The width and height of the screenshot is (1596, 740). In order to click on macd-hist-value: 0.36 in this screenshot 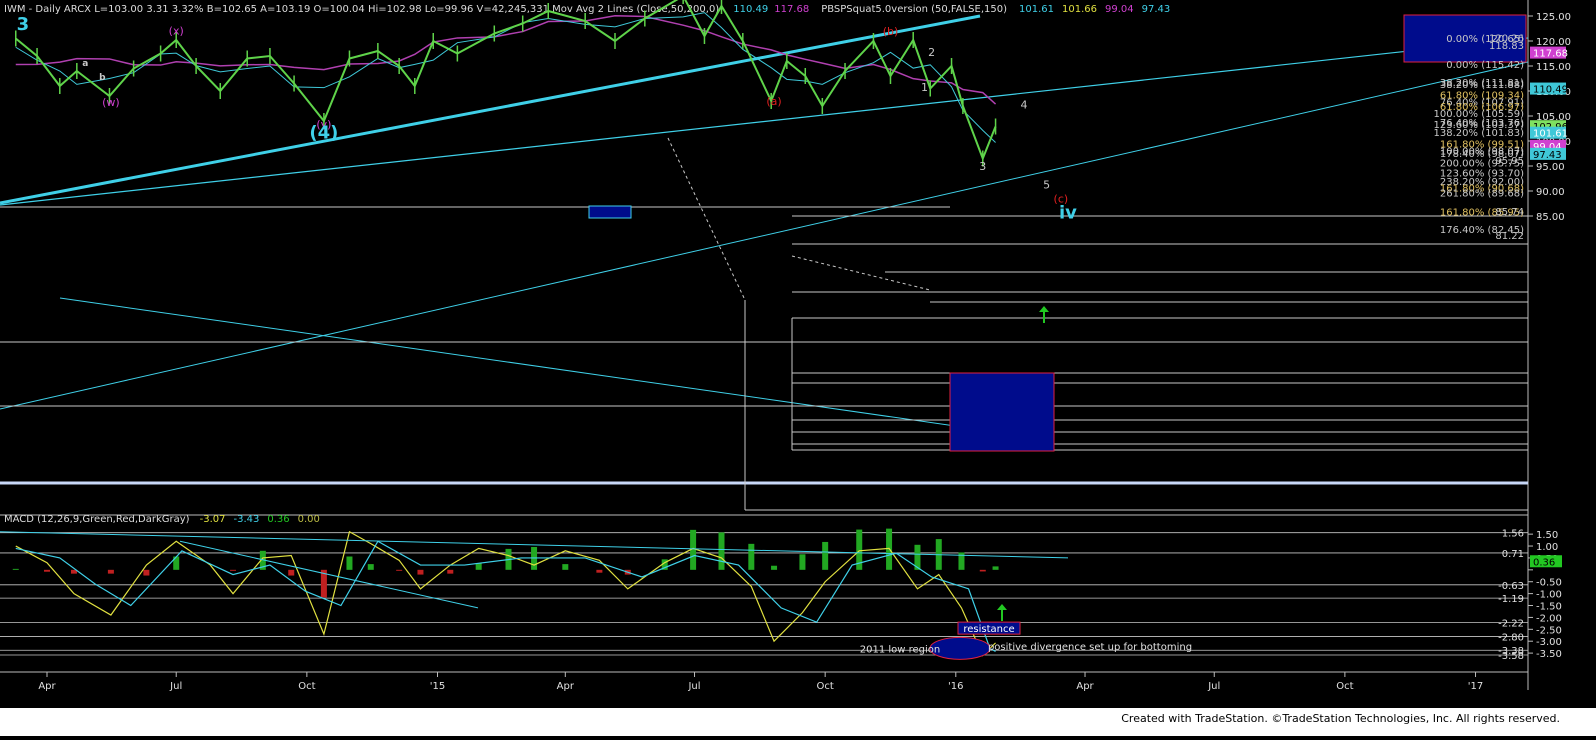, I will do `click(278, 519)`.